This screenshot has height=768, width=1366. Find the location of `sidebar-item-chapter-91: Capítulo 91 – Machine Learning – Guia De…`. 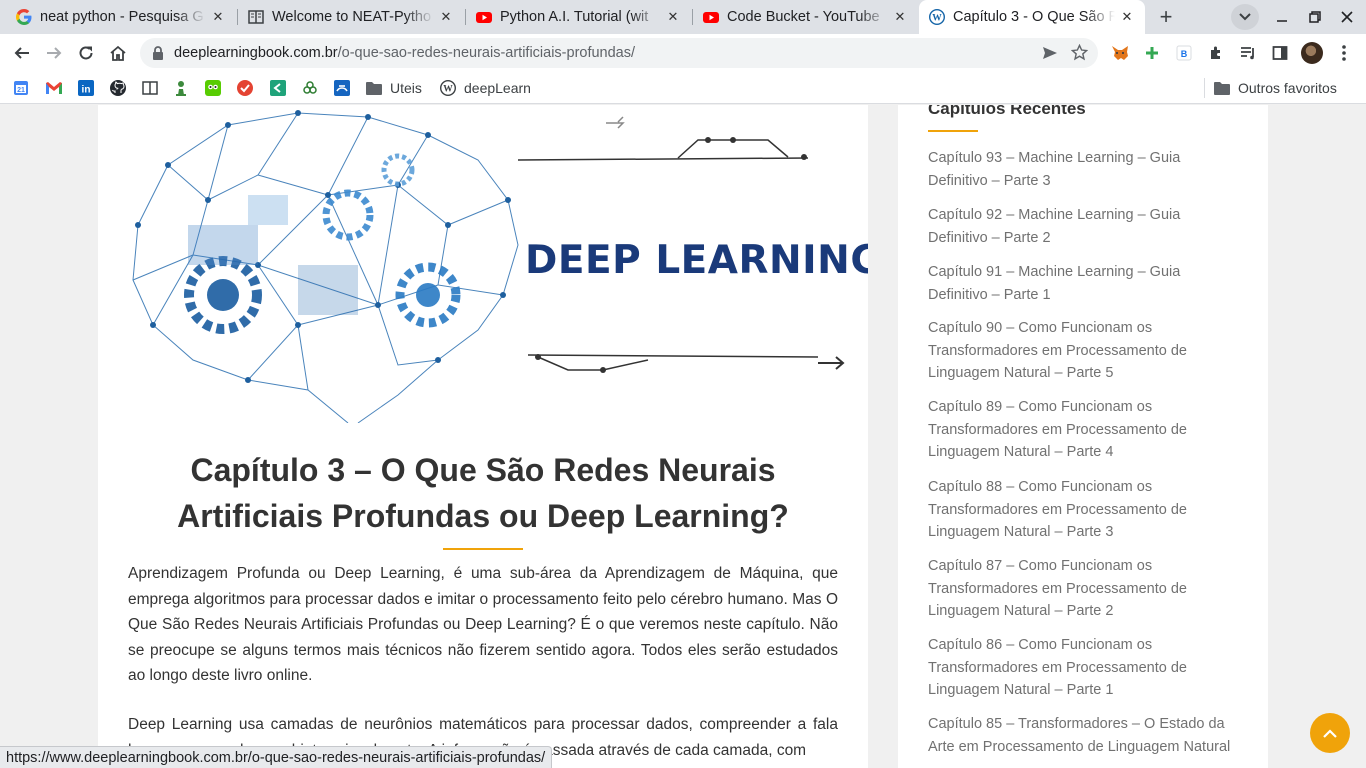

sidebar-item-chapter-91: Capítulo 91 – Machine Learning – Guia De… is located at coordinates (1084, 283).